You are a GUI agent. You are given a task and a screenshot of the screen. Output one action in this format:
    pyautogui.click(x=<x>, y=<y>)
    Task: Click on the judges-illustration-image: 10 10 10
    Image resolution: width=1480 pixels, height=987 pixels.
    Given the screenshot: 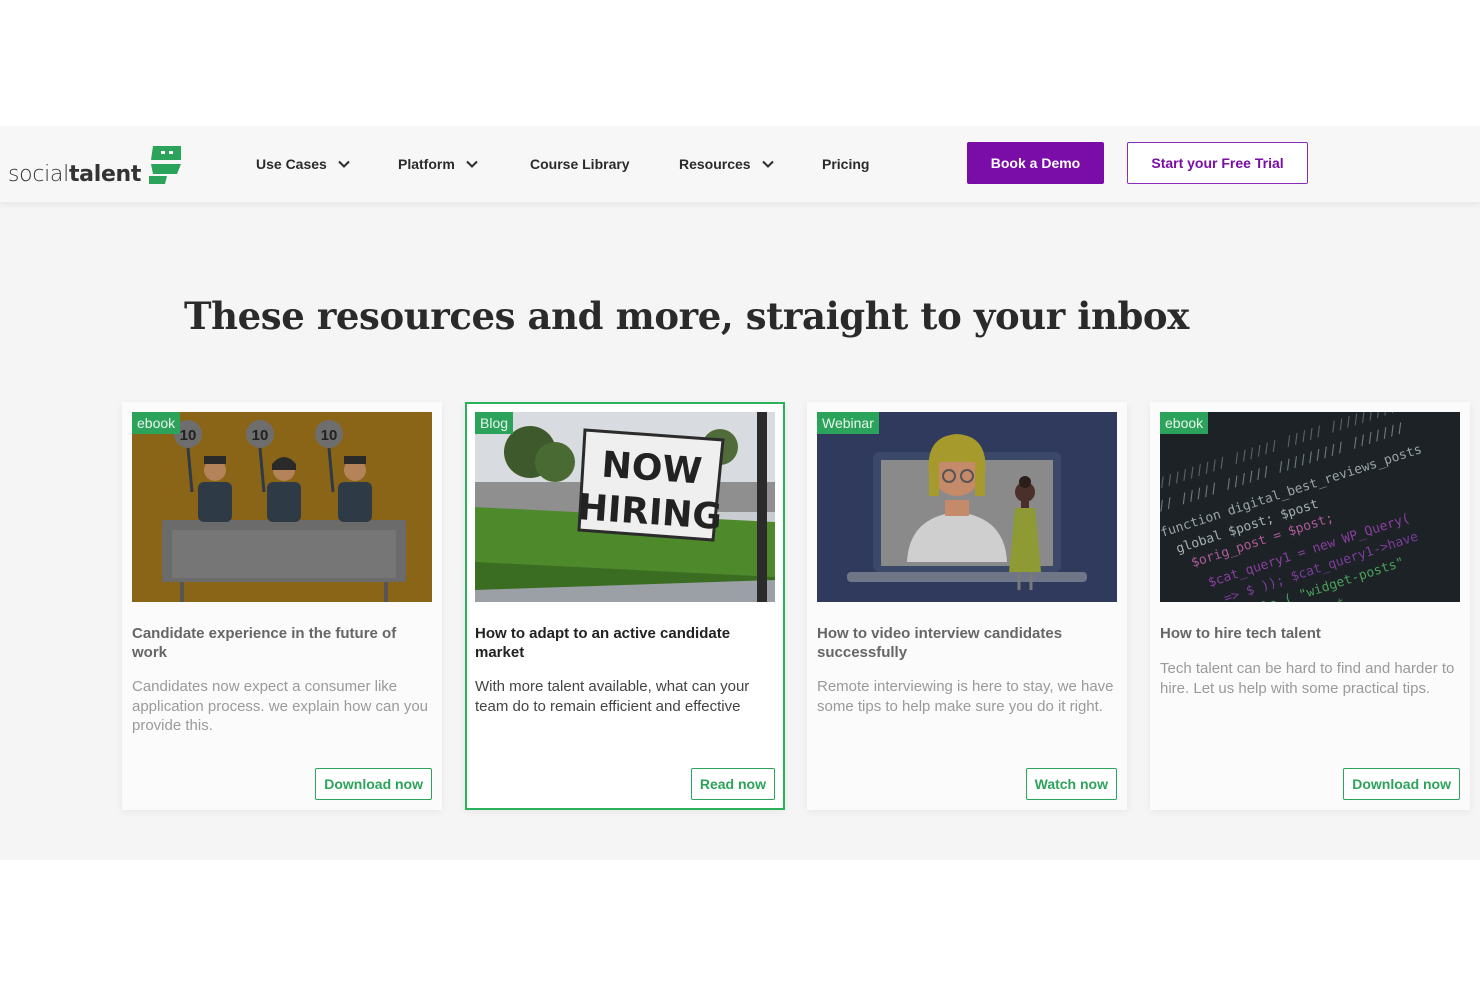 What is the action you would take?
    pyautogui.click(x=282, y=507)
    